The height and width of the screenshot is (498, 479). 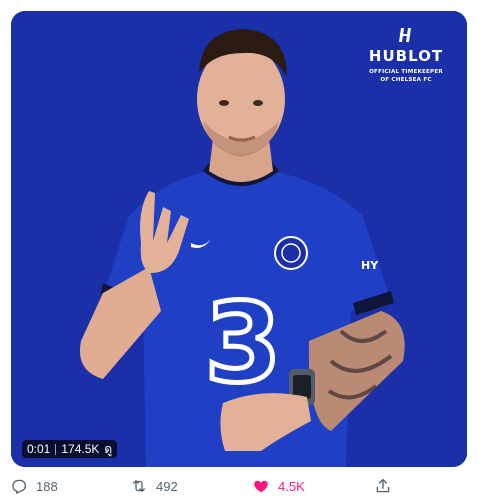 What do you see at coordinates (370, 265) in the screenshot?
I see `sleeve-text: HY` at bounding box center [370, 265].